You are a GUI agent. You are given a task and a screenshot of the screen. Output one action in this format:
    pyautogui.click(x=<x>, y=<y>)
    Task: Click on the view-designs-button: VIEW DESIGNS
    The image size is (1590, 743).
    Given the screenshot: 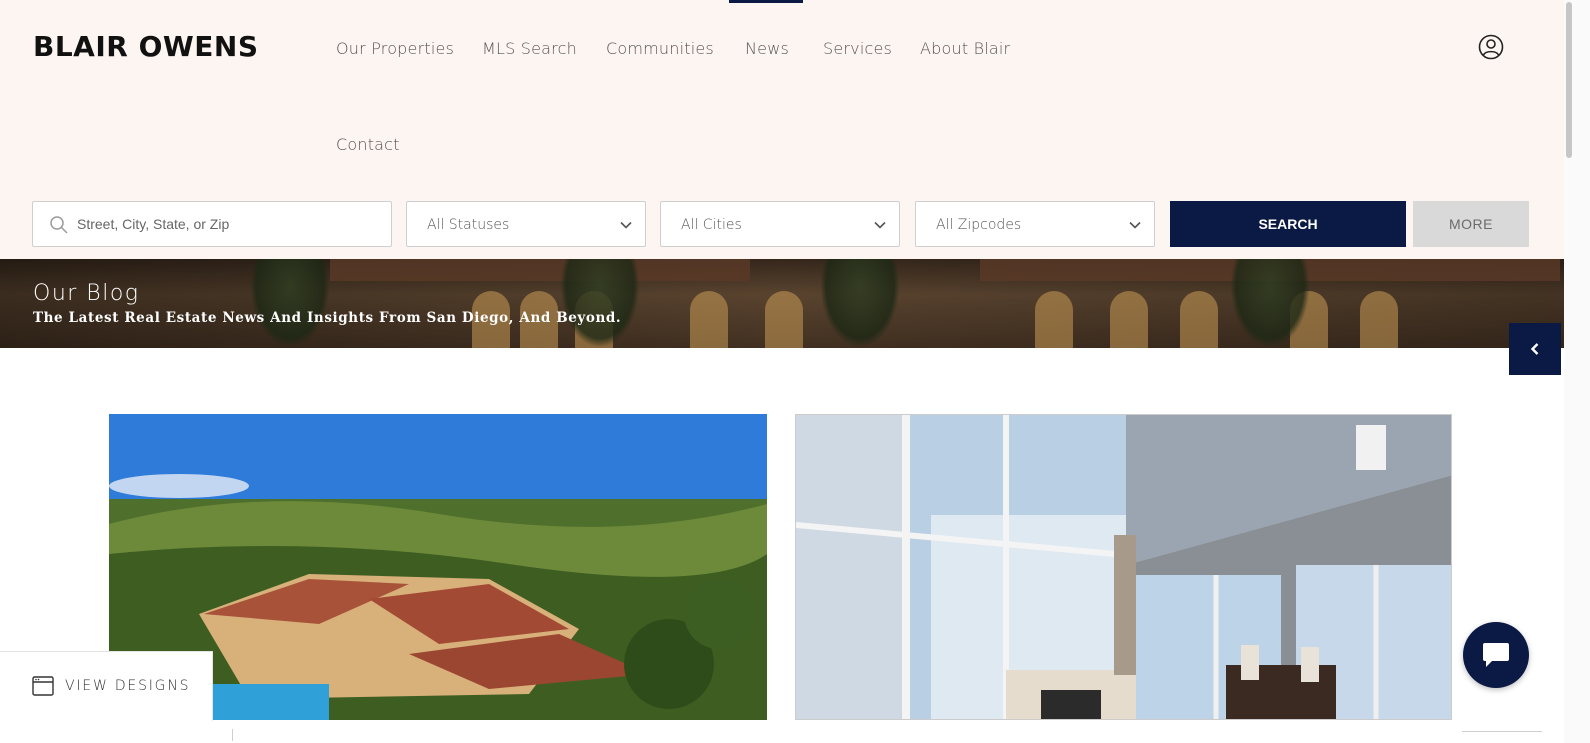 What is the action you would take?
    pyautogui.click(x=106, y=686)
    